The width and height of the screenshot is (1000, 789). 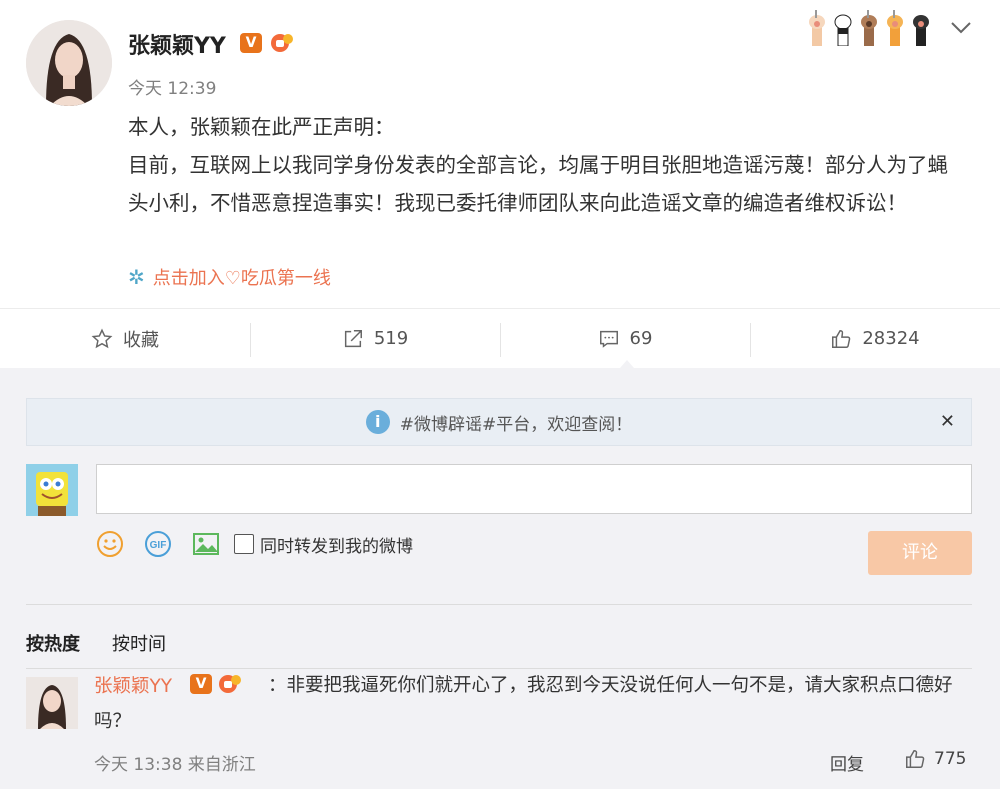 I want to click on post-action-bar: 收藏 519 69 28324, so click(x=500, y=338).